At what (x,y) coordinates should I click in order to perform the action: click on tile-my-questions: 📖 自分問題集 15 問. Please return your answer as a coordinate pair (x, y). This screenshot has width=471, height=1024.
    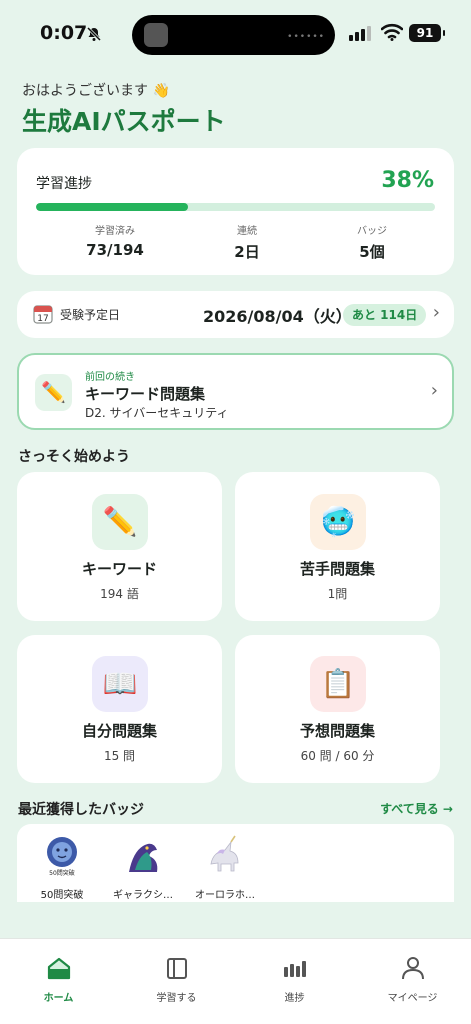
    Looking at the image, I should click on (119, 709).